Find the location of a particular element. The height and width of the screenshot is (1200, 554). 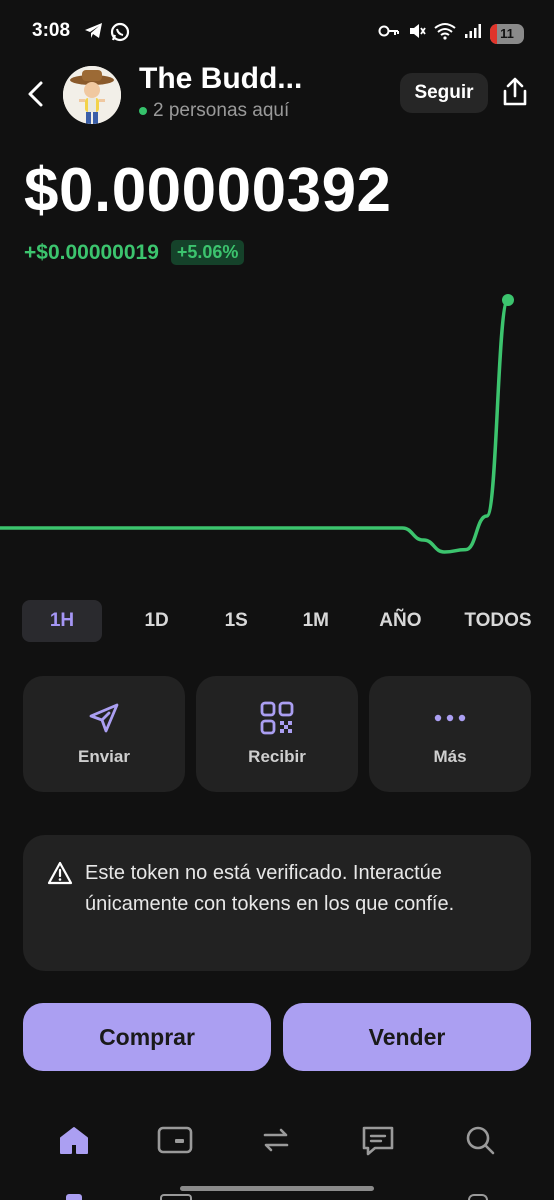

swap-icon is located at coordinates (276, 1140).